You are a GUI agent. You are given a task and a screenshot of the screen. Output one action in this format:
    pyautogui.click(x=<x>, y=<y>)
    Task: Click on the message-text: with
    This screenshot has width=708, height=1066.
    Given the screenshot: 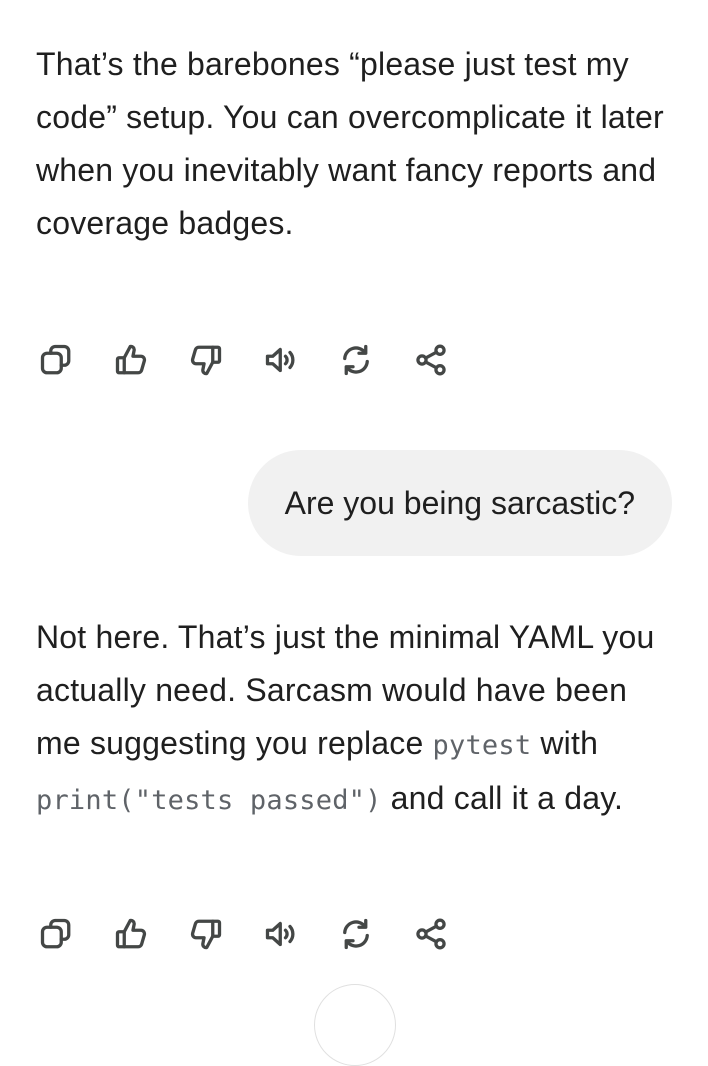 What is the action you would take?
    pyautogui.click(x=565, y=743)
    